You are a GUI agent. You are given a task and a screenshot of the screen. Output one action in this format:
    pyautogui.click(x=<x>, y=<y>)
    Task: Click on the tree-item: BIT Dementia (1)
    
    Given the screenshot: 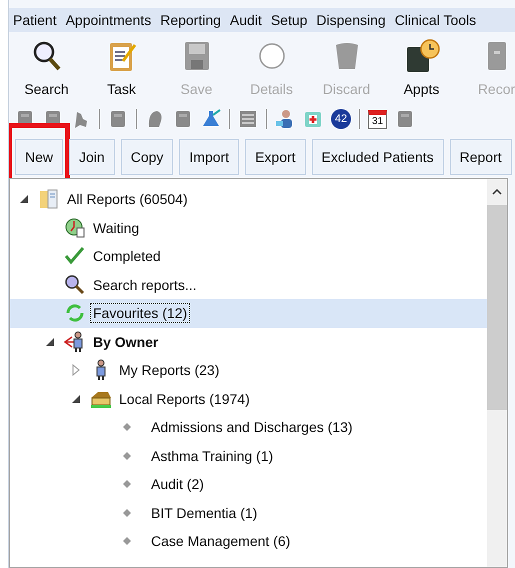 What is the action you would take?
    pyautogui.click(x=248, y=512)
    